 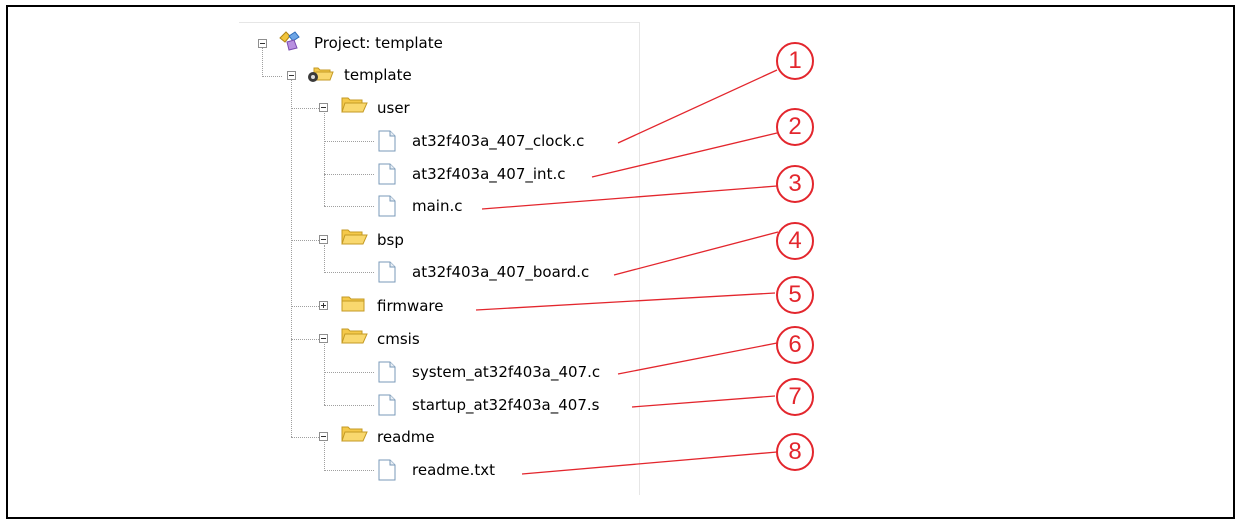 What do you see at coordinates (795, 184) in the screenshot?
I see `callout-badge-3: 3` at bounding box center [795, 184].